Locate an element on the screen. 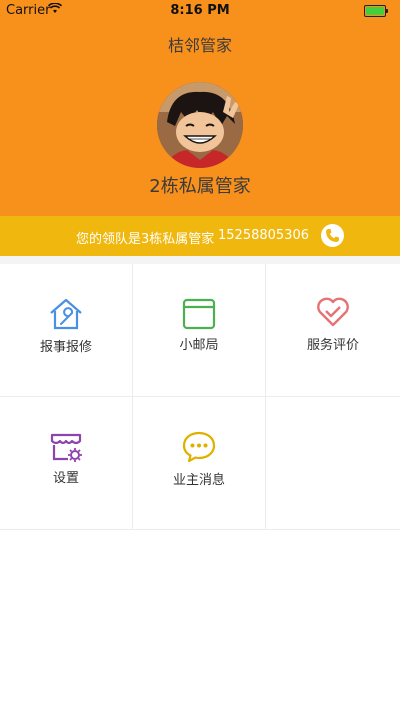 Image resolution: width=400 pixels, height=711 pixels. status-bar: Carrier 8:16 PM is located at coordinates (200, 11).